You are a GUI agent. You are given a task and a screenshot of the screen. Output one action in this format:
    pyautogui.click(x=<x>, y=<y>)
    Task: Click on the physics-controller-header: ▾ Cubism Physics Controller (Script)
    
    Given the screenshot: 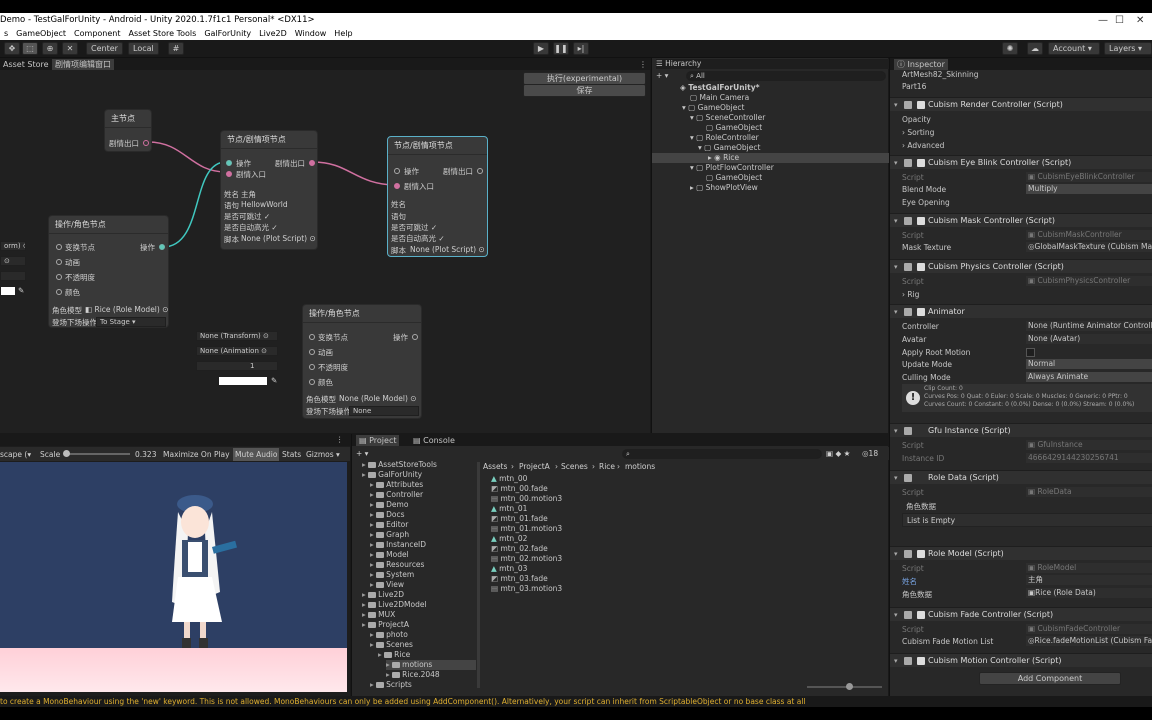 What is the action you would take?
    pyautogui.click(x=1021, y=266)
    